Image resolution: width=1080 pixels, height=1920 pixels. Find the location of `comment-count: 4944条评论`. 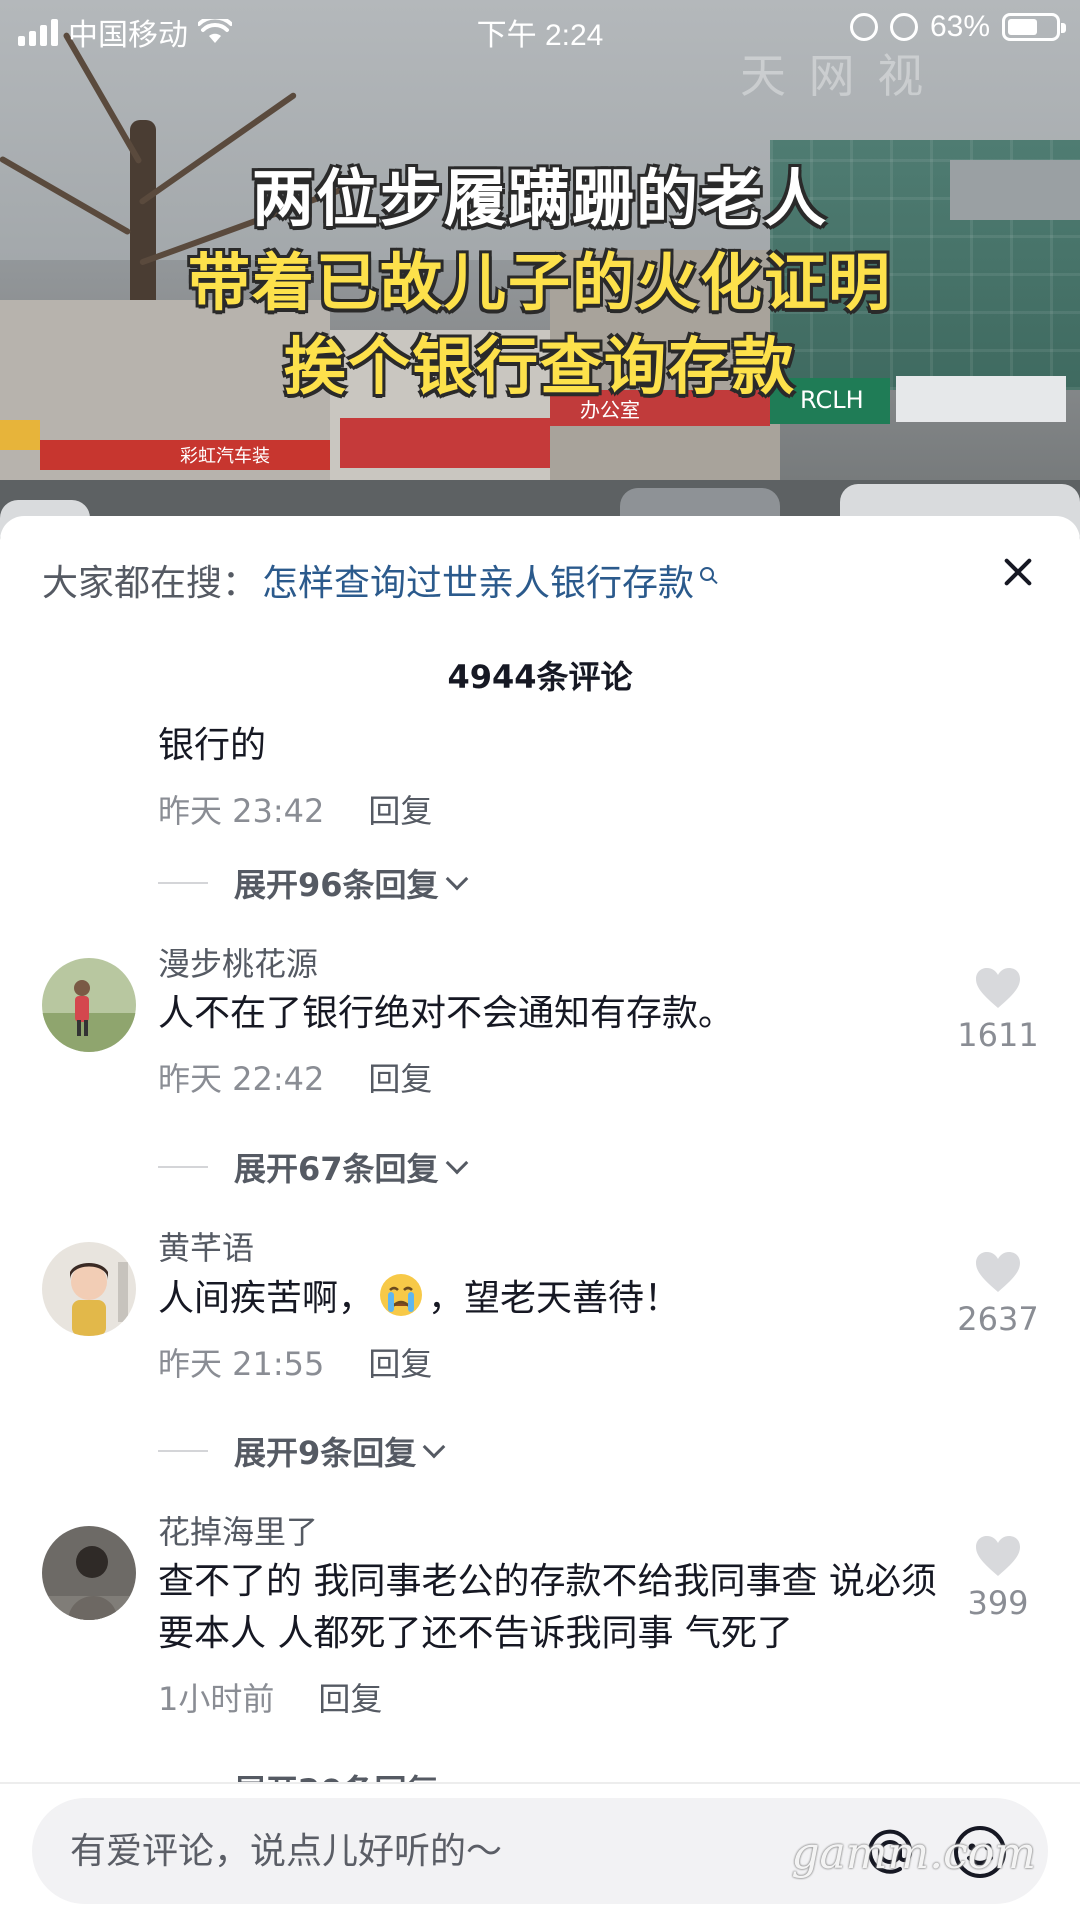

comment-count: 4944条评论 is located at coordinates (540, 677).